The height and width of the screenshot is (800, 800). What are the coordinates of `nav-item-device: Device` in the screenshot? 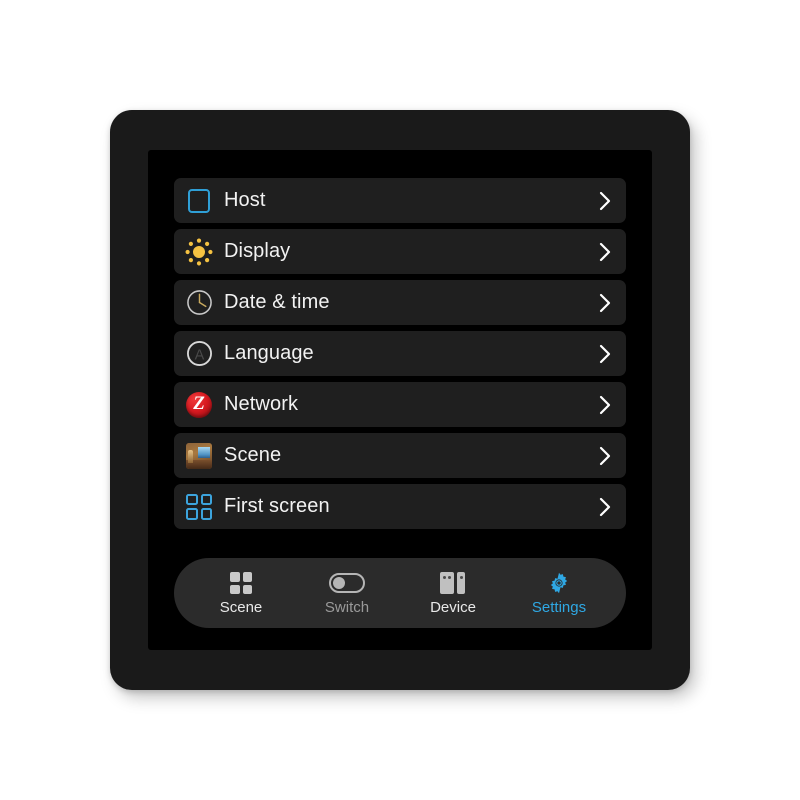 It's located at (453, 593).